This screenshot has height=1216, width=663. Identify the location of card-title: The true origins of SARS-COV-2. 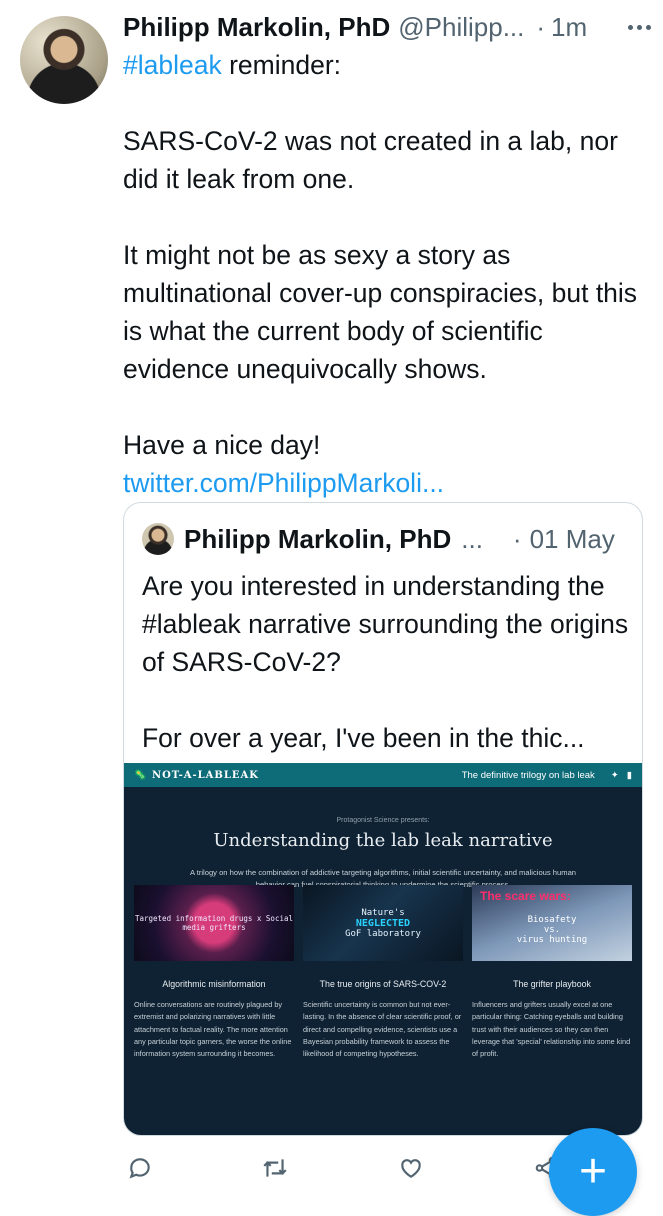
(383, 984).